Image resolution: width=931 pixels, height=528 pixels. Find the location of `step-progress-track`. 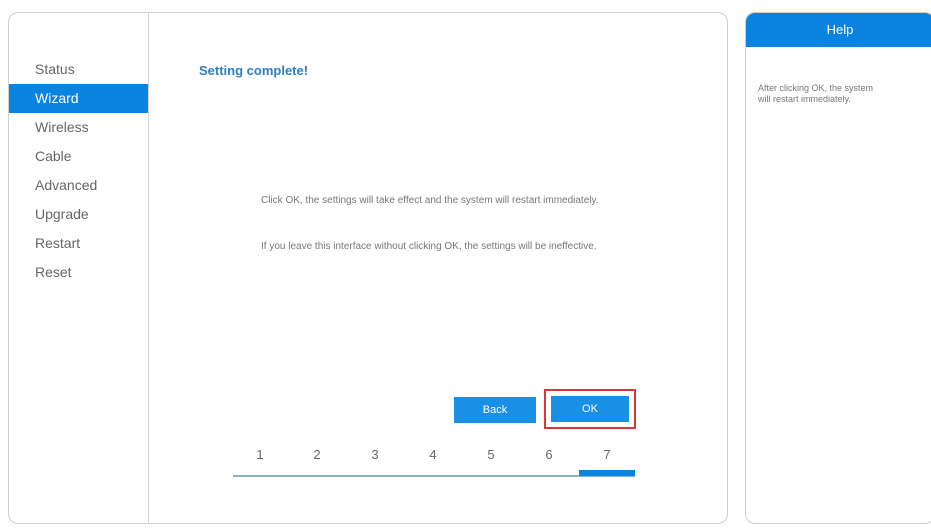

step-progress-track is located at coordinates (434, 476).